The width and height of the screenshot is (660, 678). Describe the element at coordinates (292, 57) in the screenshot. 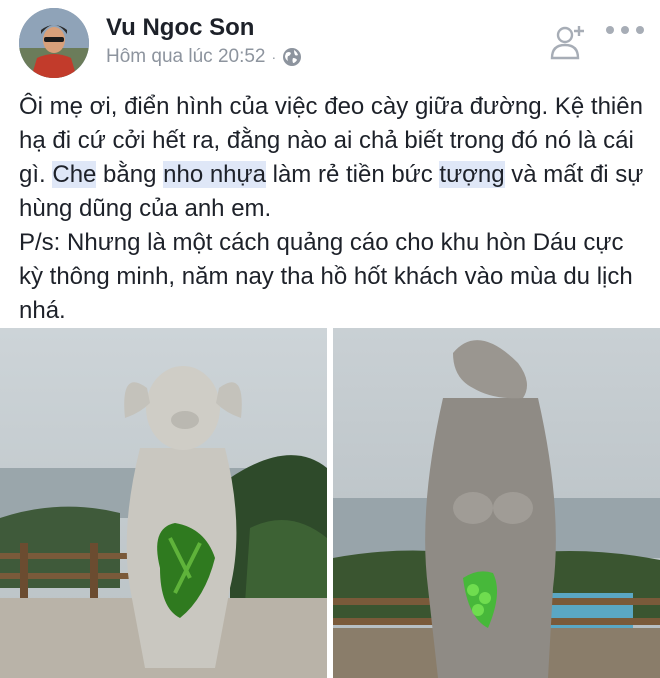

I see `globe-icon` at that location.